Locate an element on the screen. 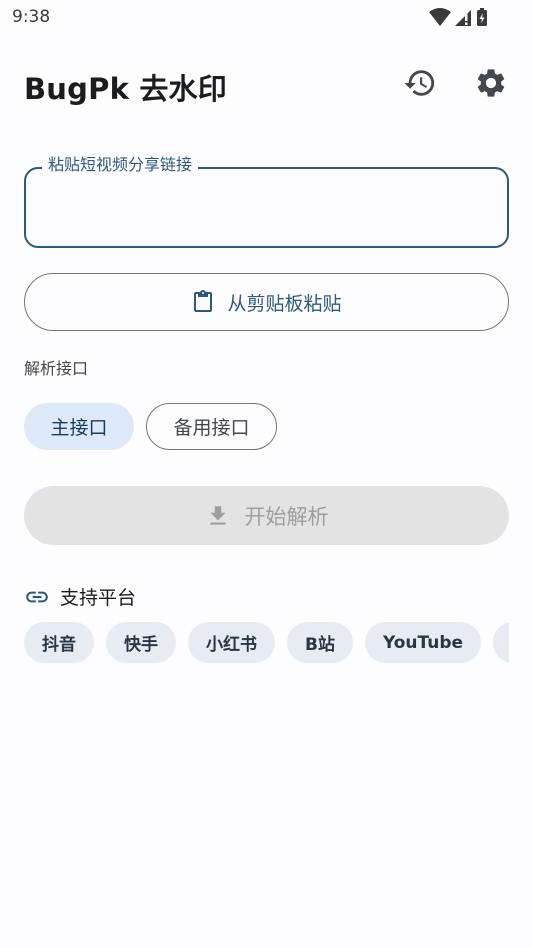 Image resolution: width=533 pixels, height=948 pixels. paste-button-label: 从剪贴板粘贴 is located at coordinates (284, 303).